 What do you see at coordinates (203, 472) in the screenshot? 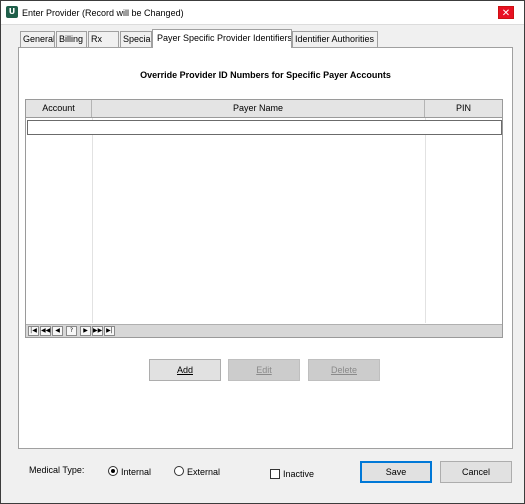
I see `radio-external-label: External` at bounding box center [203, 472].